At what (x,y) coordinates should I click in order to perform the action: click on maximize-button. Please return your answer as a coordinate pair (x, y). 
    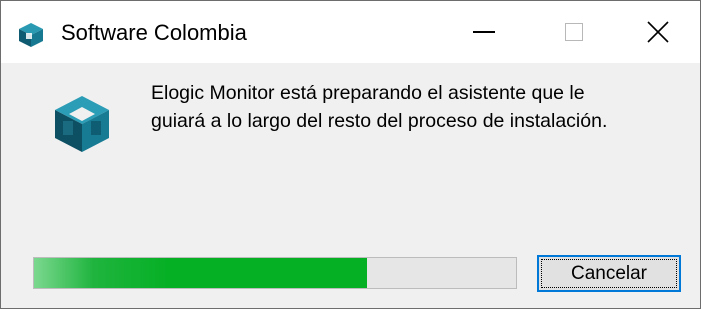
    Looking at the image, I should click on (574, 32).